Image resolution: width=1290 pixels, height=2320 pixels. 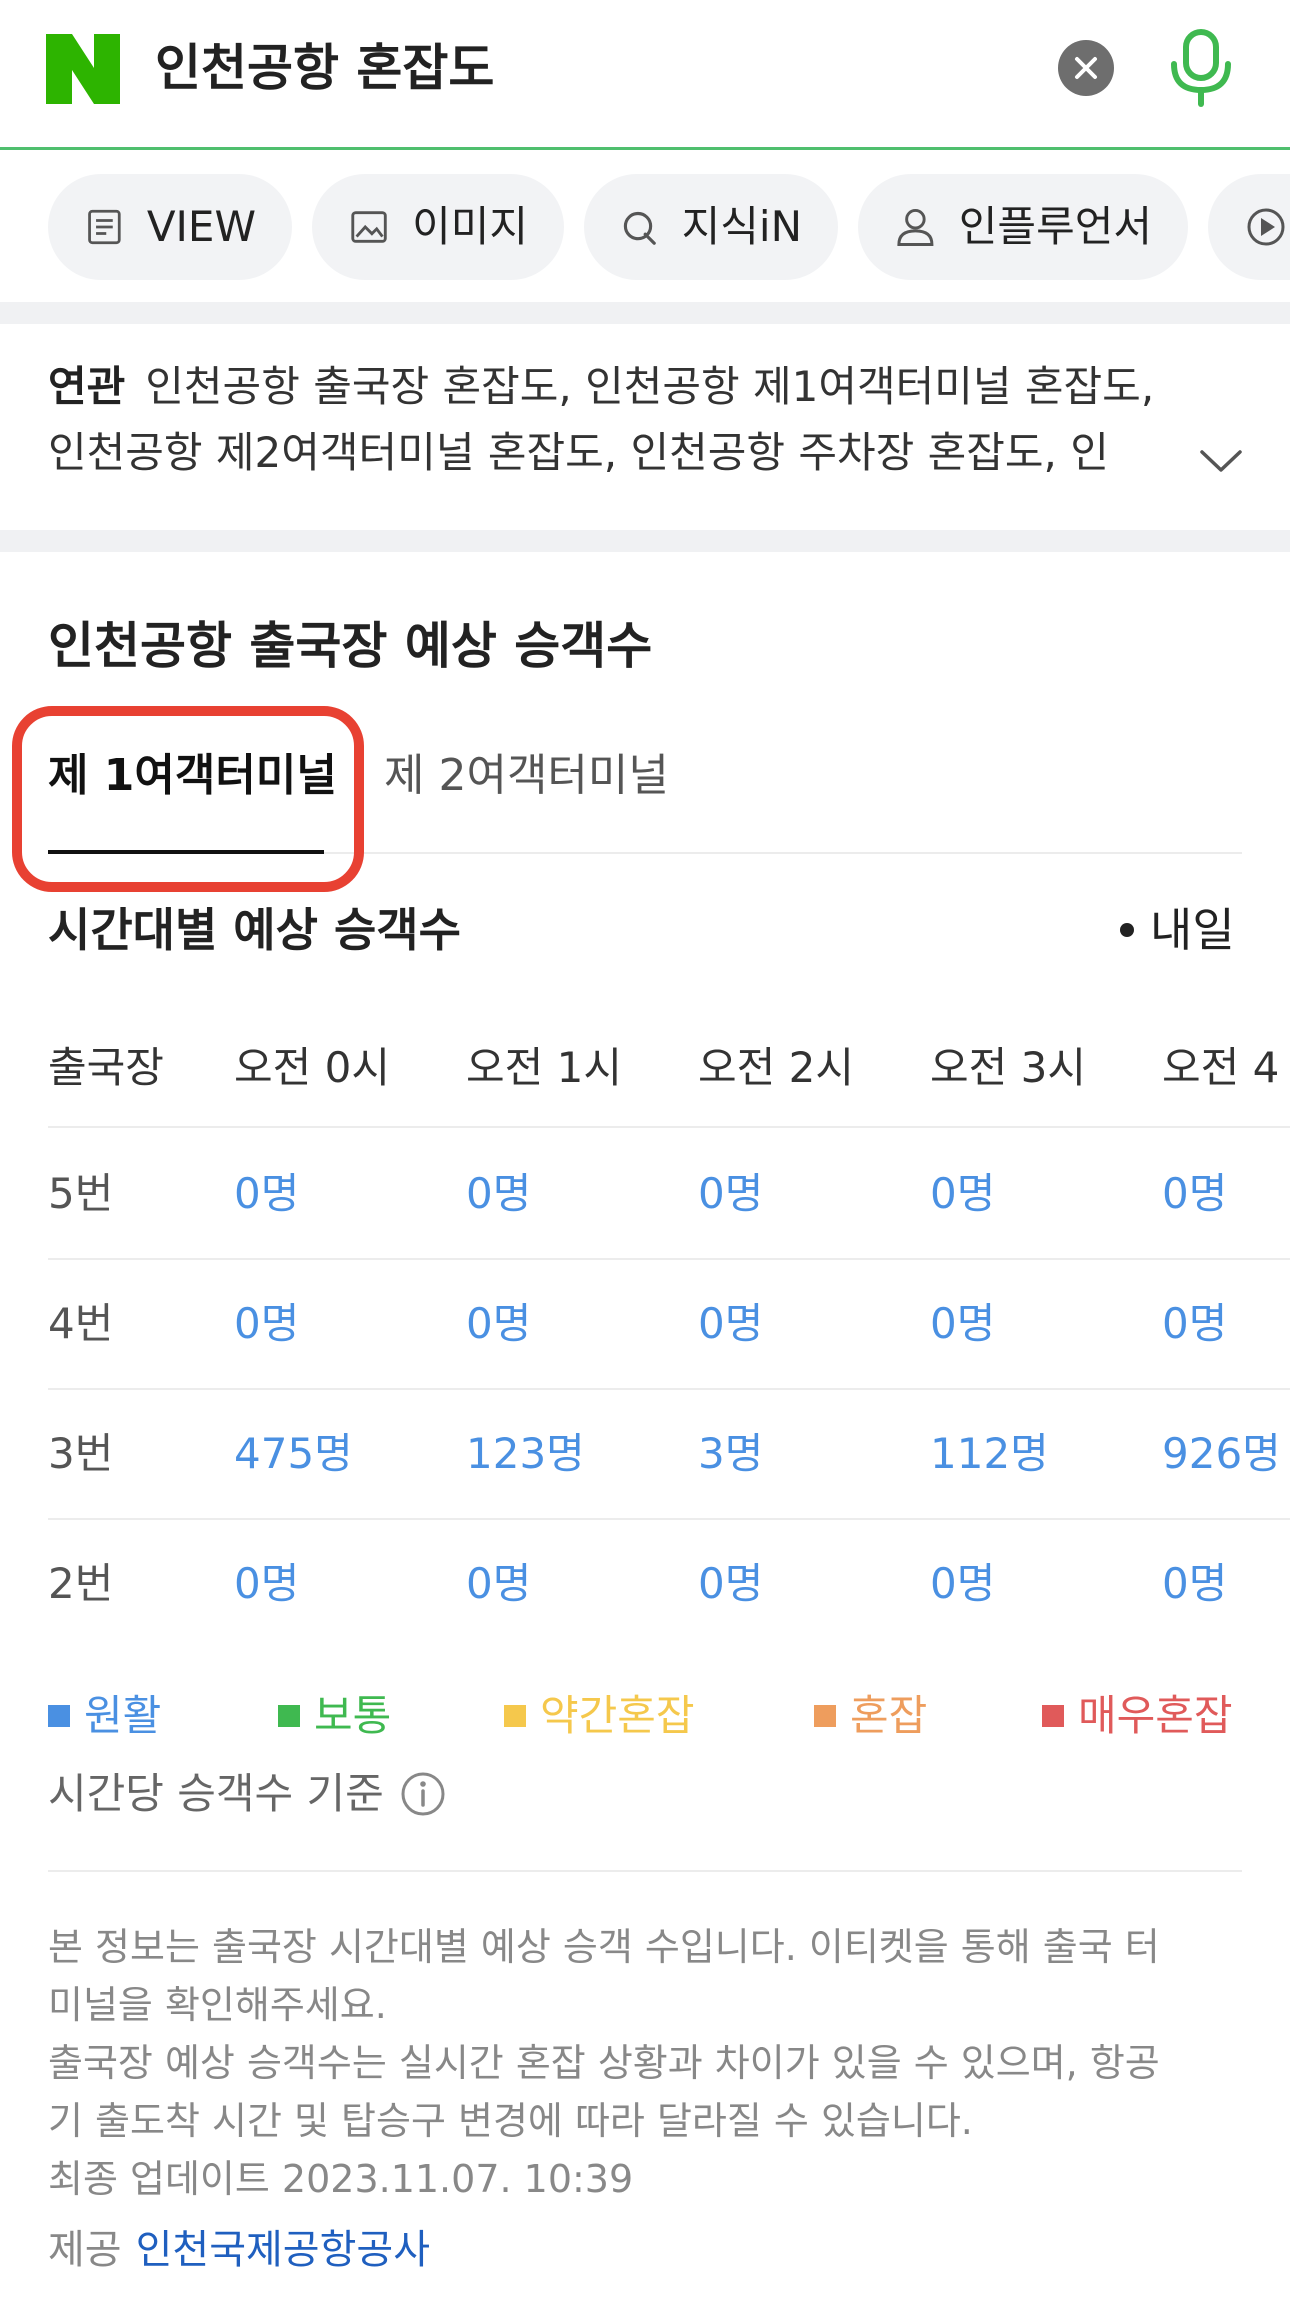 I want to click on last-updated: 최종 업데이트 2023.11.07. 10:39, so click(x=341, y=2179).